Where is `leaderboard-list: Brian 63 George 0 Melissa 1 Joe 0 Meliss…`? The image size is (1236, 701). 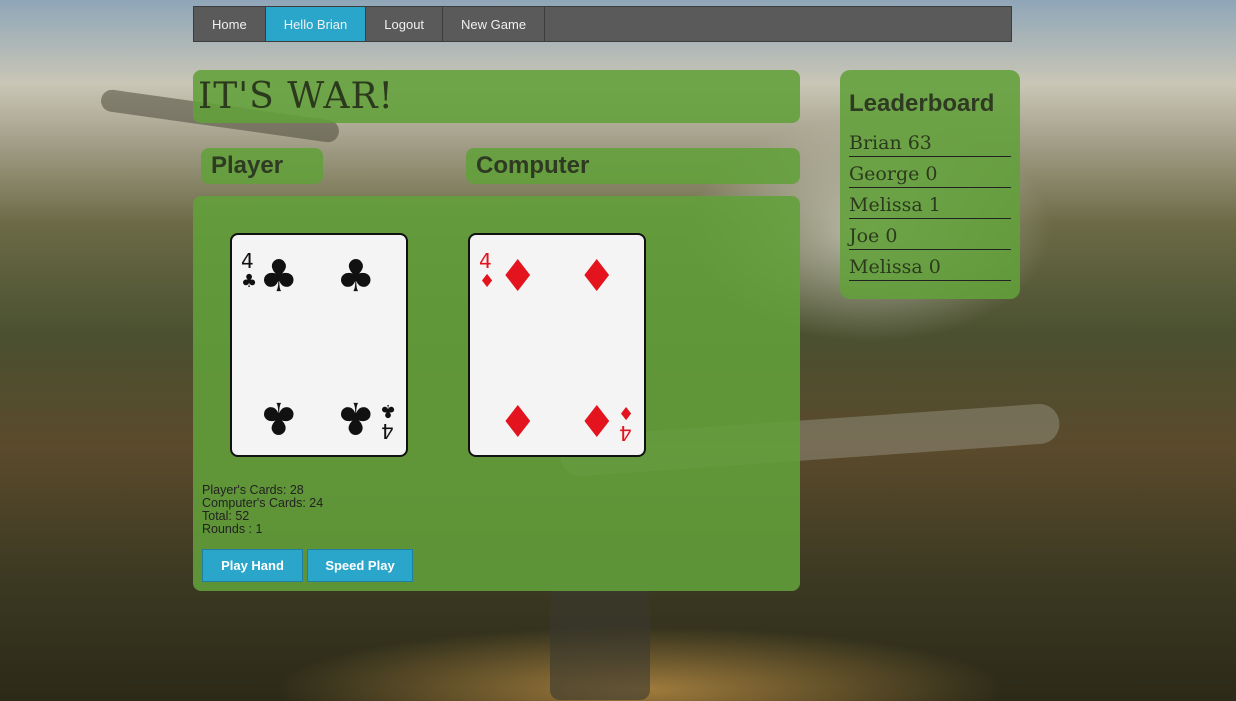
leaderboard-list: Brian 63 George 0 Melissa 1 Joe 0 Meliss… is located at coordinates (930, 203).